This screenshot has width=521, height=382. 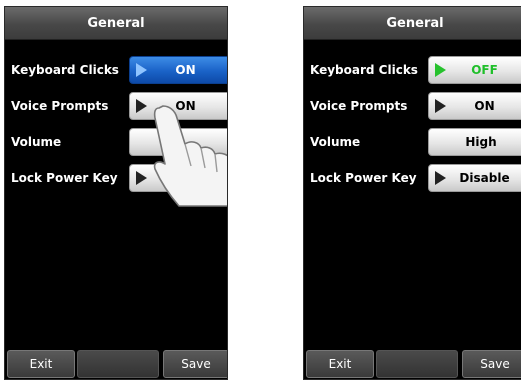 What do you see at coordinates (484, 70) in the screenshot?
I see `toggle-value: OFF` at bounding box center [484, 70].